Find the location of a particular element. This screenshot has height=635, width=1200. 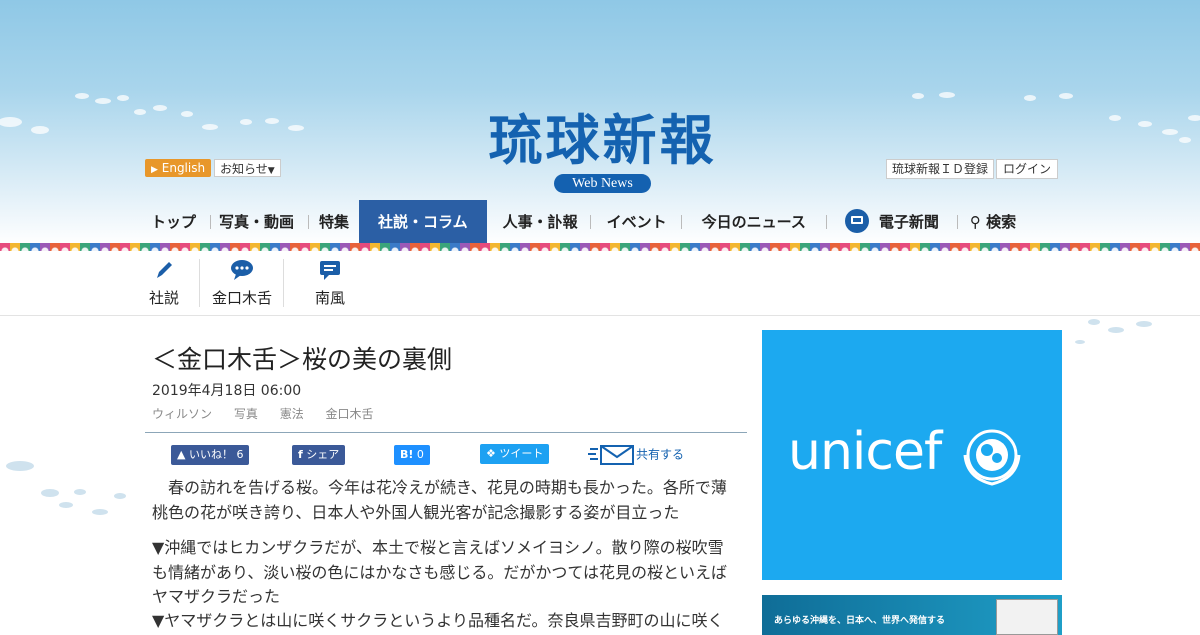

decorative-pattern-overlay is located at coordinates (600, 247).